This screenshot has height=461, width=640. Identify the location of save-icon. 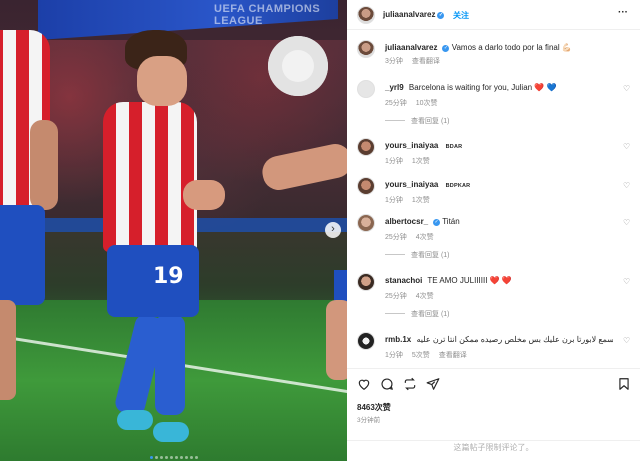
(624, 384).